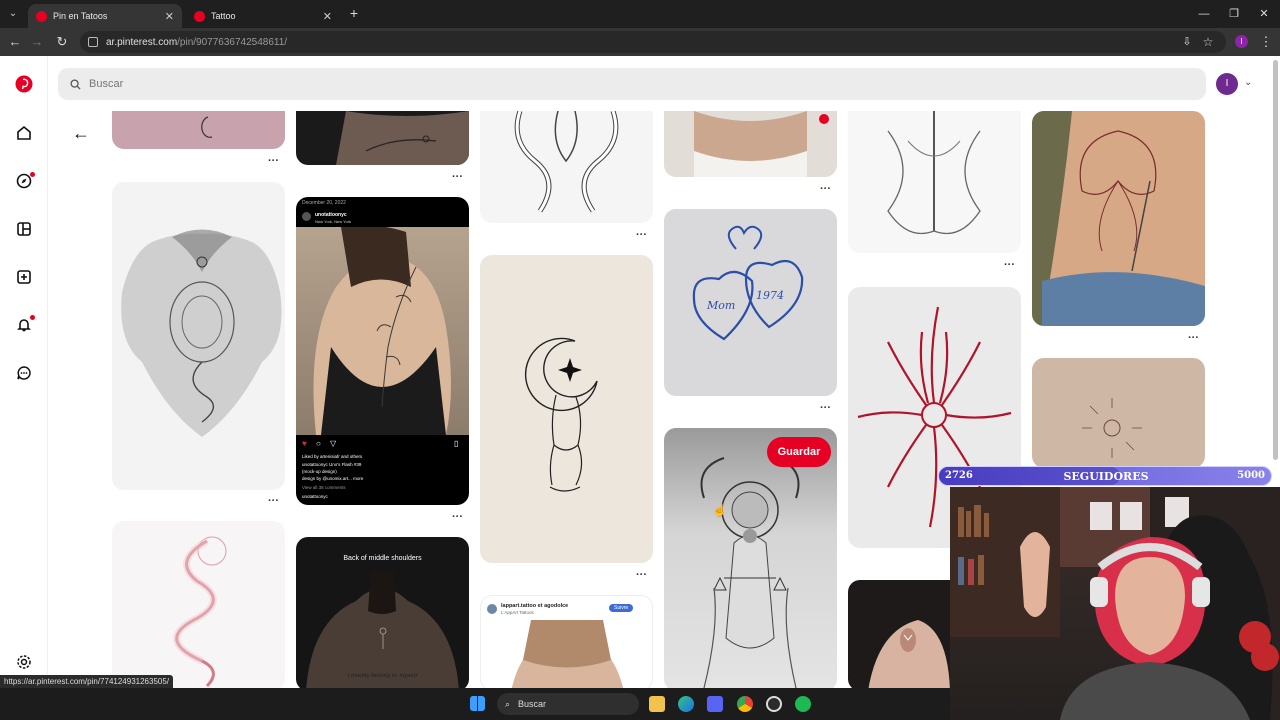 Image resolution: width=1280 pixels, height=720 pixels. Describe the element at coordinates (477, 703) in the screenshot. I see `windows-start-icon` at that location.